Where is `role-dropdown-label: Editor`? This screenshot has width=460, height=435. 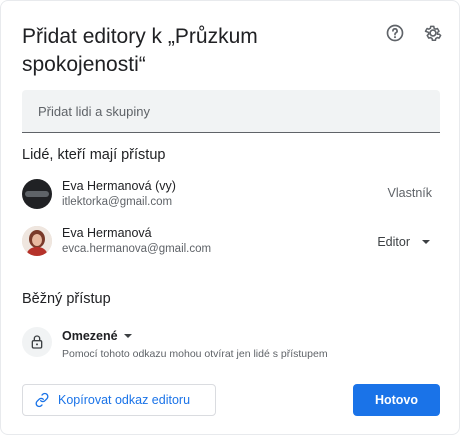
role-dropdown-label: Editor is located at coordinates (393, 242).